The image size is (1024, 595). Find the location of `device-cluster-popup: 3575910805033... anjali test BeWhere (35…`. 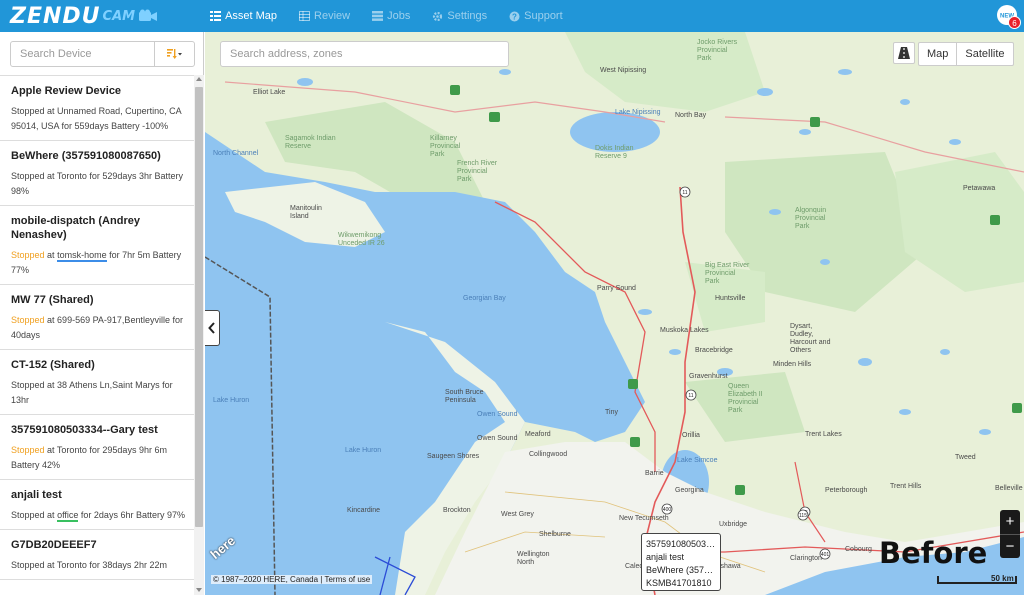

device-cluster-popup: 3575910805033... anjali test BeWhere (35… is located at coordinates (681, 562).